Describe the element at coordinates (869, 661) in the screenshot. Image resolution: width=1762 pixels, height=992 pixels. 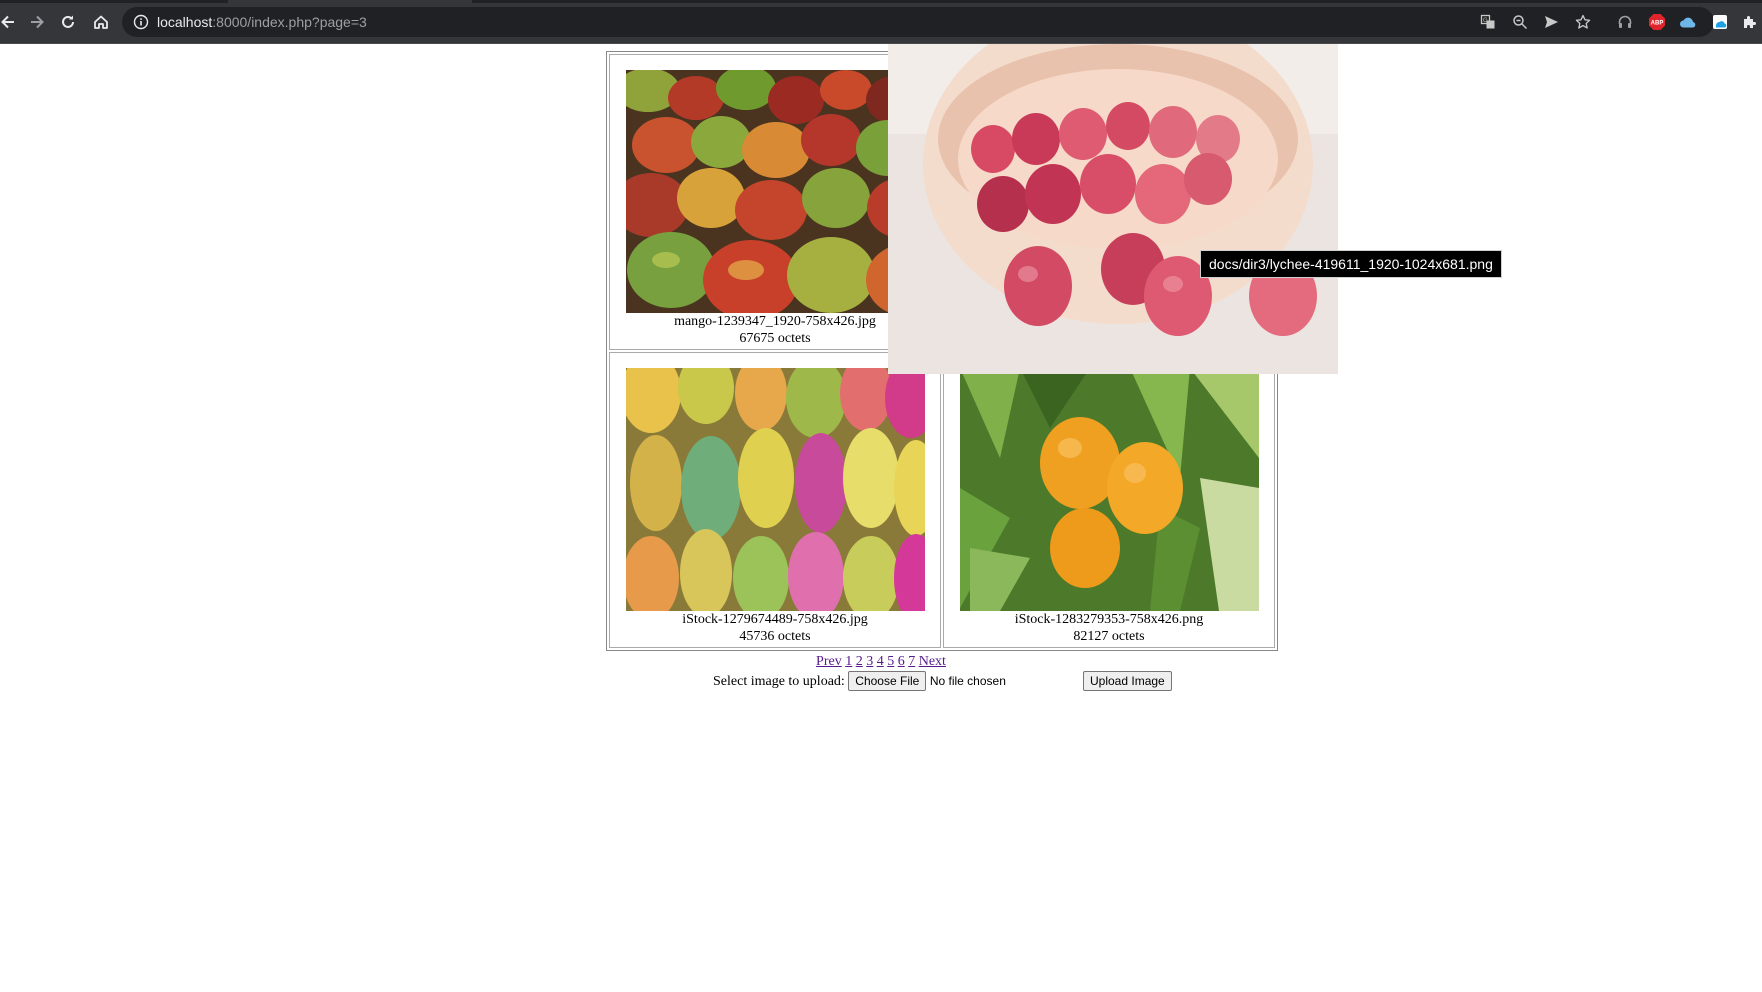
I see `page-link-3: 3` at that location.